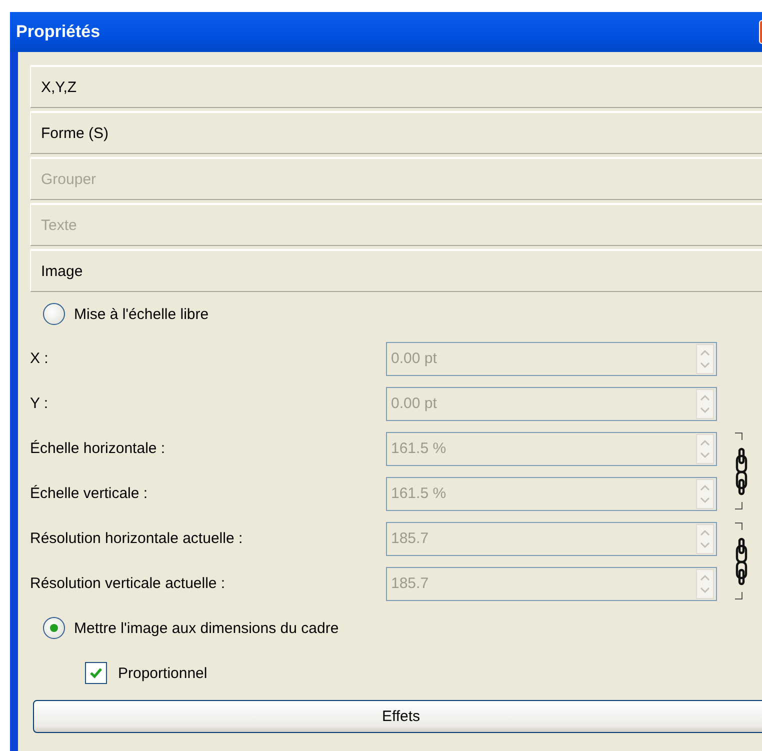 Image resolution: width=762 pixels, height=751 pixels. What do you see at coordinates (40, 403) in the screenshot?
I see `field-label: Y :` at bounding box center [40, 403].